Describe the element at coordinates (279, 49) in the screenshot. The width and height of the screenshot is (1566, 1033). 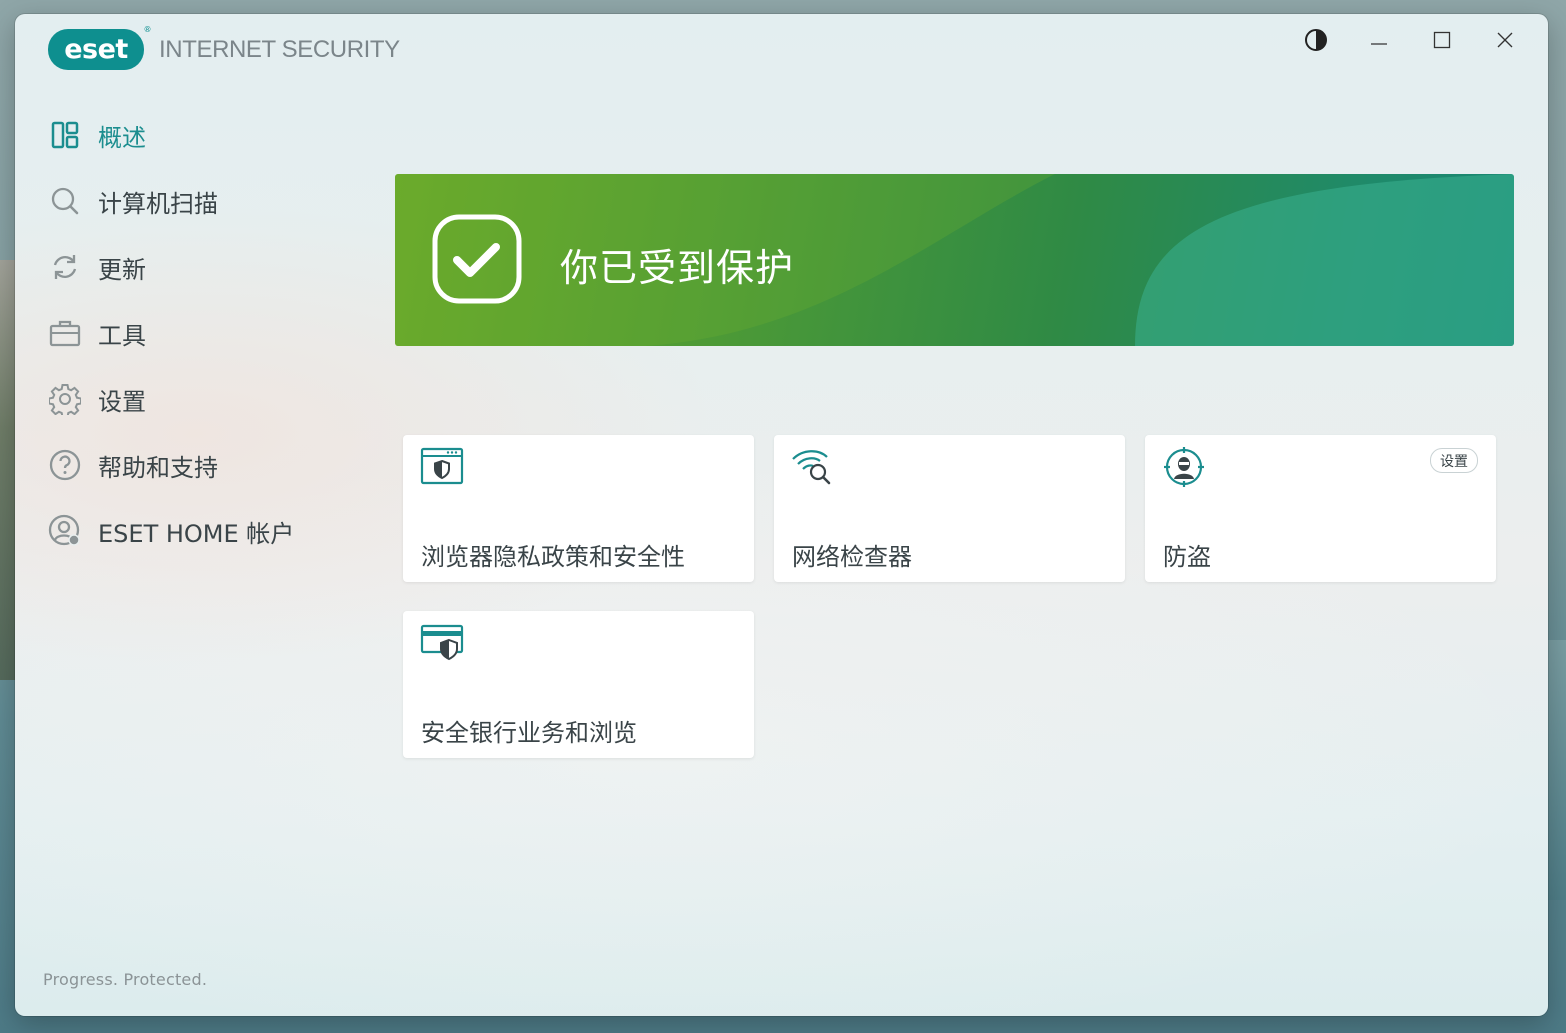
I see `product-name: INTERNET SECURITY` at that location.